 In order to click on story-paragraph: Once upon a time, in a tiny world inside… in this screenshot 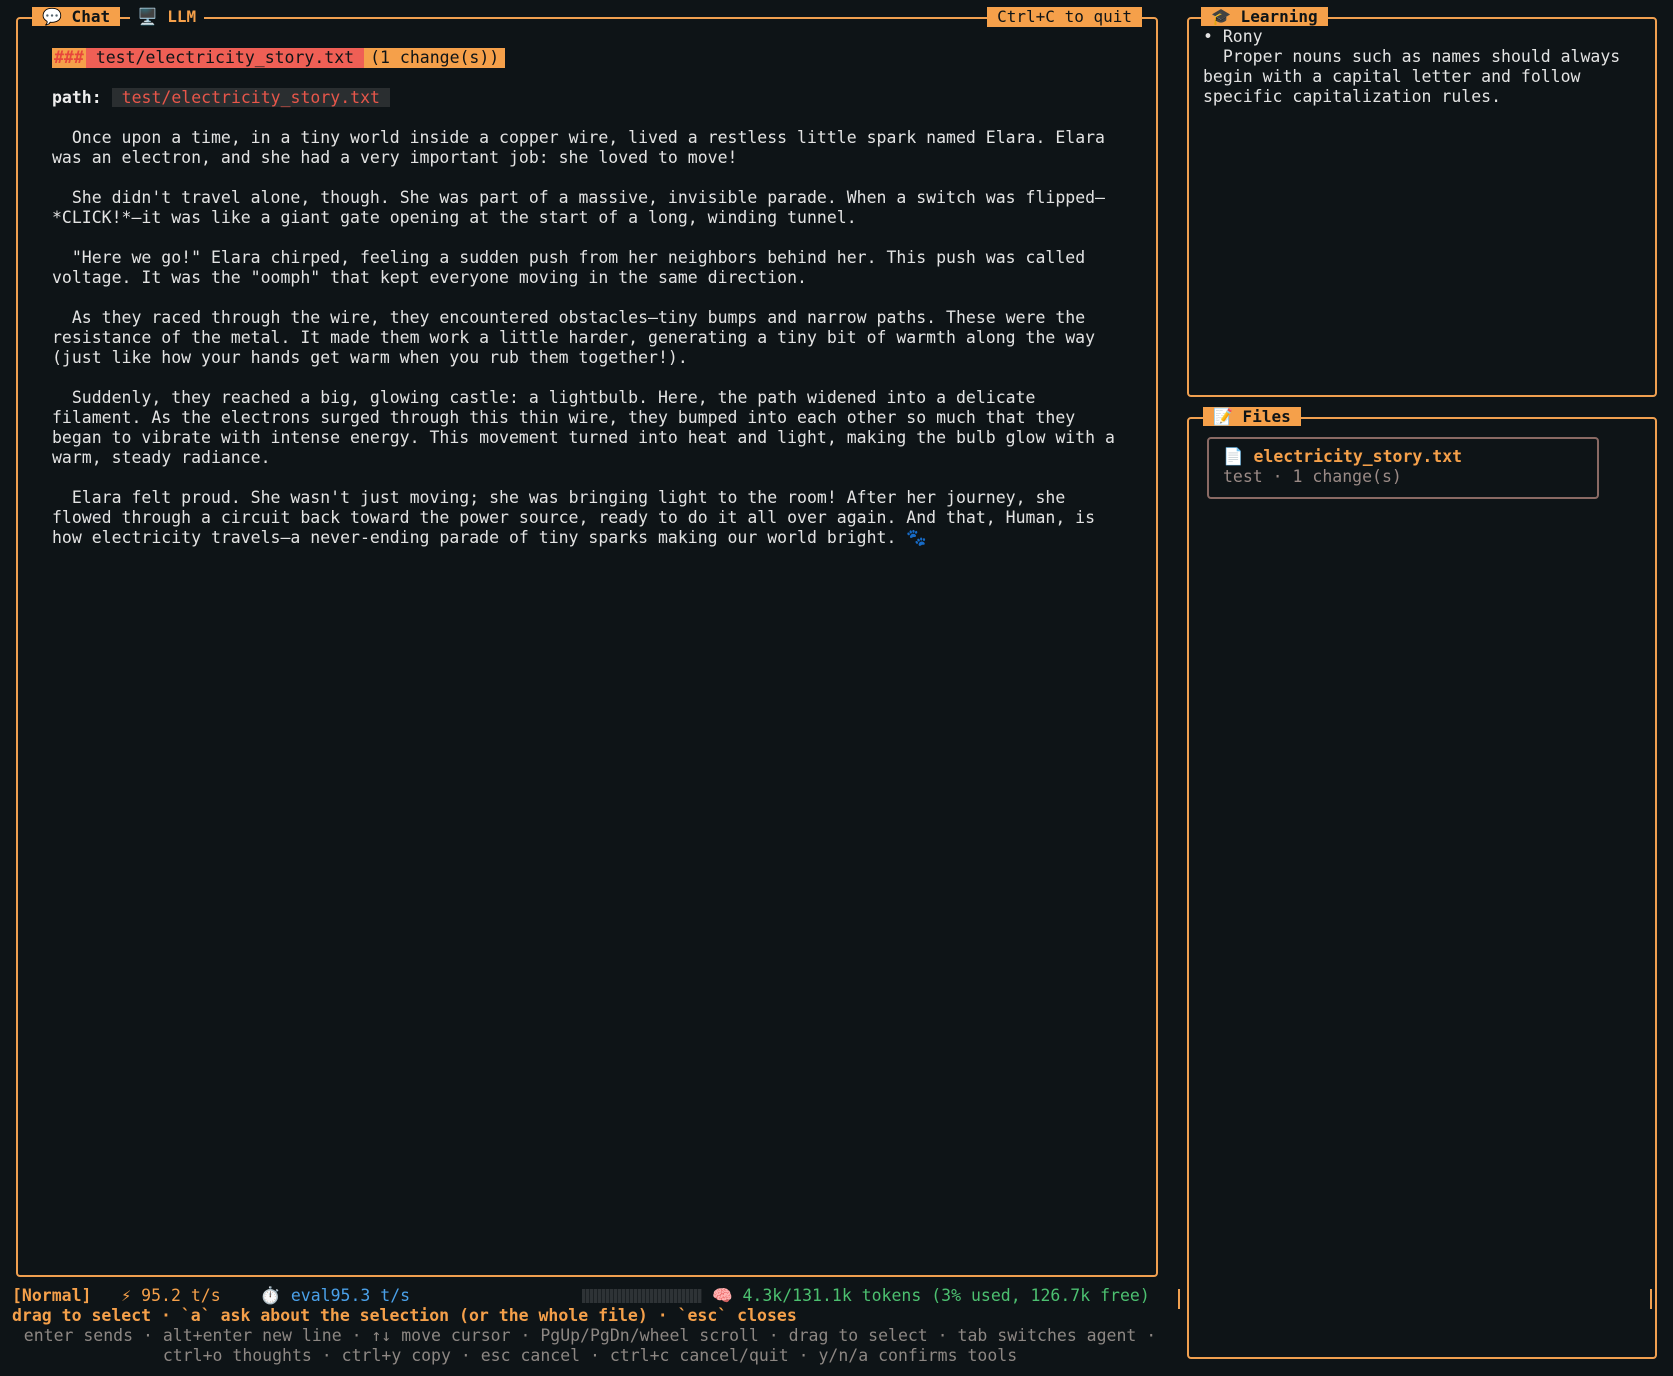, I will do `click(583, 147)`.